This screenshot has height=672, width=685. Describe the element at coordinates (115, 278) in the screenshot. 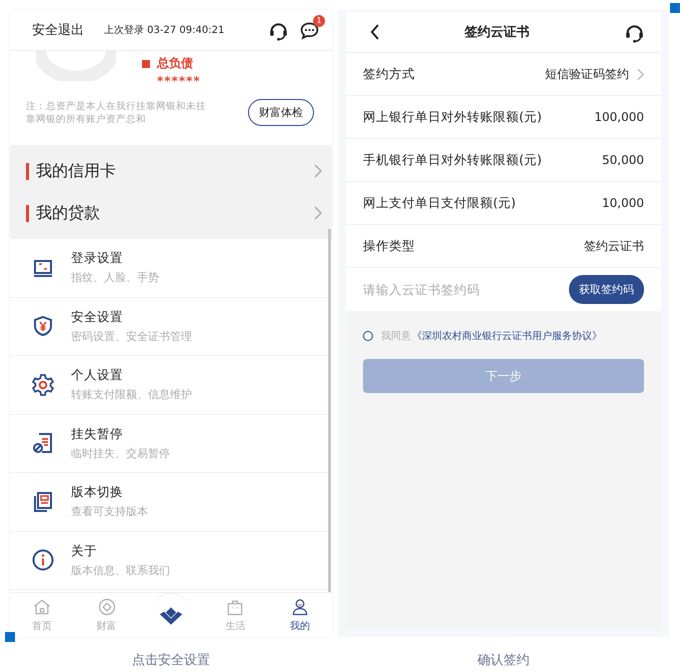

I see `menu-subtitle: 指纹、人脸、手势` at that location.